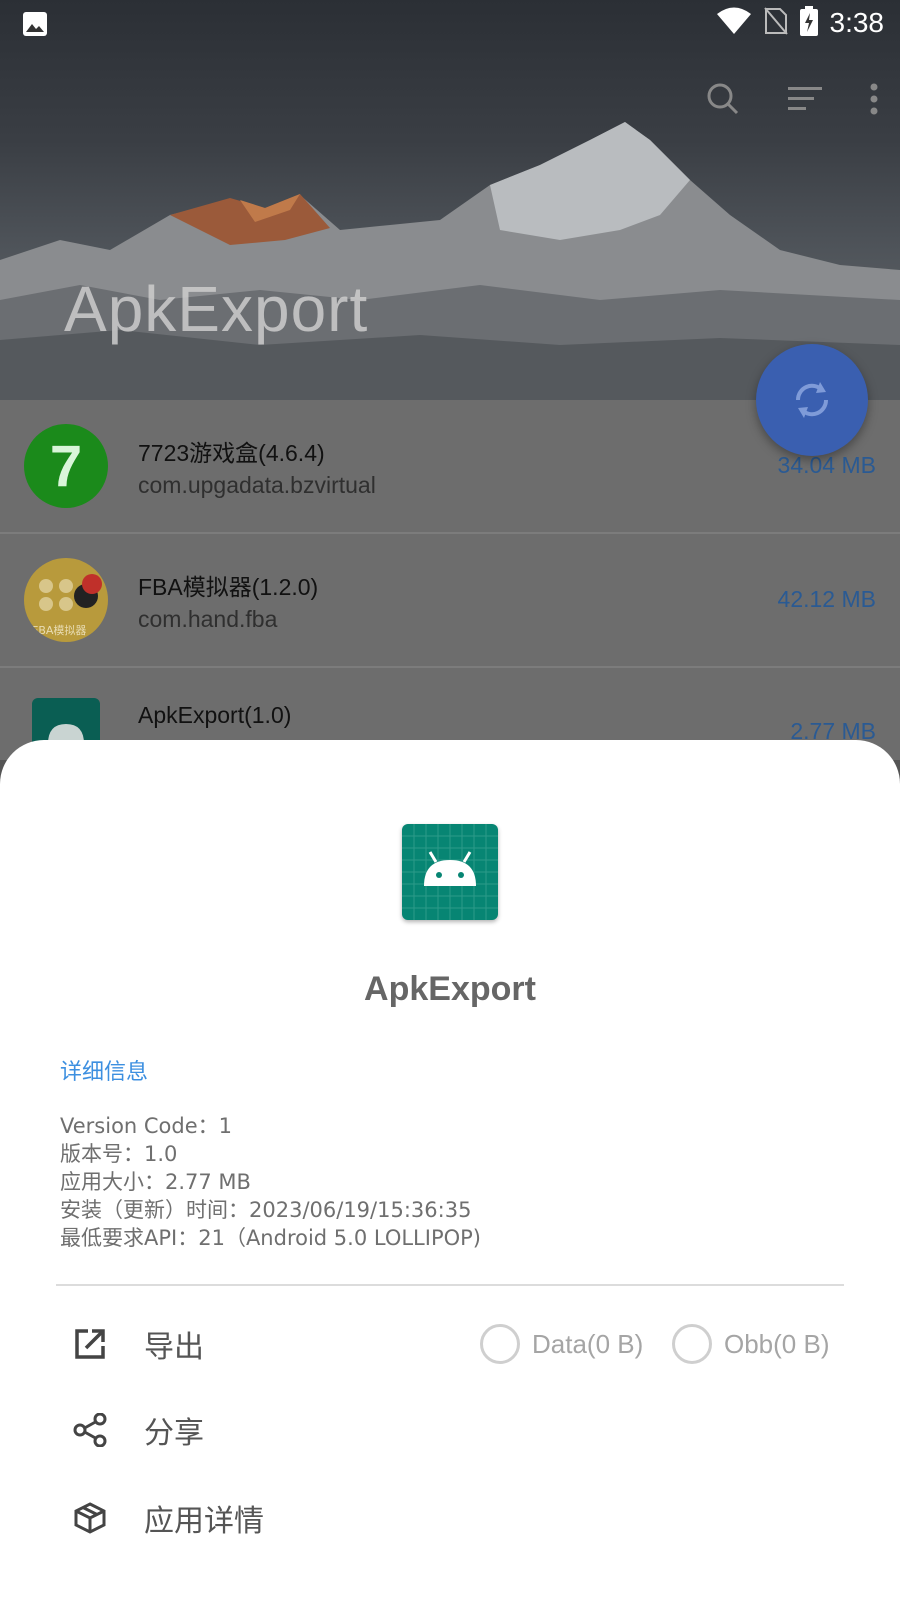 This screenshot has height=1600, width=900. Describe the element at coordinates (137, 1430) in the screenshot. I see `share-action: 分享` at that location.